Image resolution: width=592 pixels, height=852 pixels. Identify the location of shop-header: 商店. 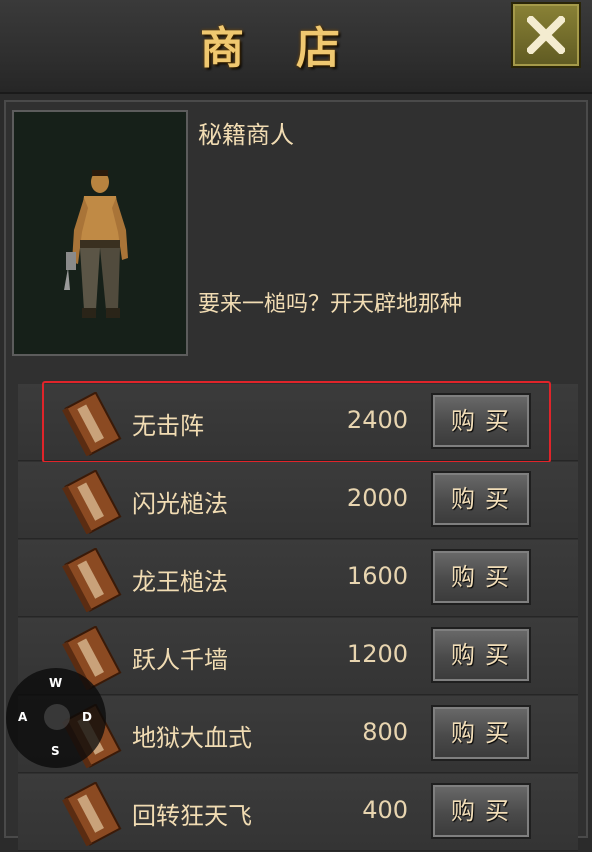
(296, 47).